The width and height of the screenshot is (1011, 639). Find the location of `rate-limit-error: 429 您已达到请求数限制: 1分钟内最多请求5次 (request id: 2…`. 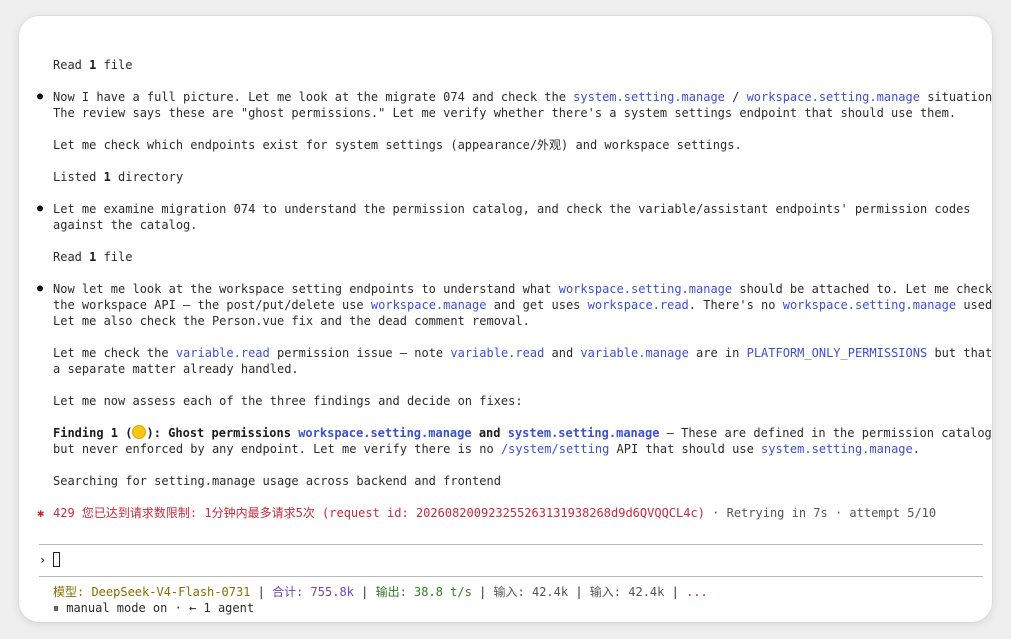

rate-limit-error: 429 您已达到请求数限制: 1分钟内最多请求5次 (request id: 2… is located at coordinates (495, 513).